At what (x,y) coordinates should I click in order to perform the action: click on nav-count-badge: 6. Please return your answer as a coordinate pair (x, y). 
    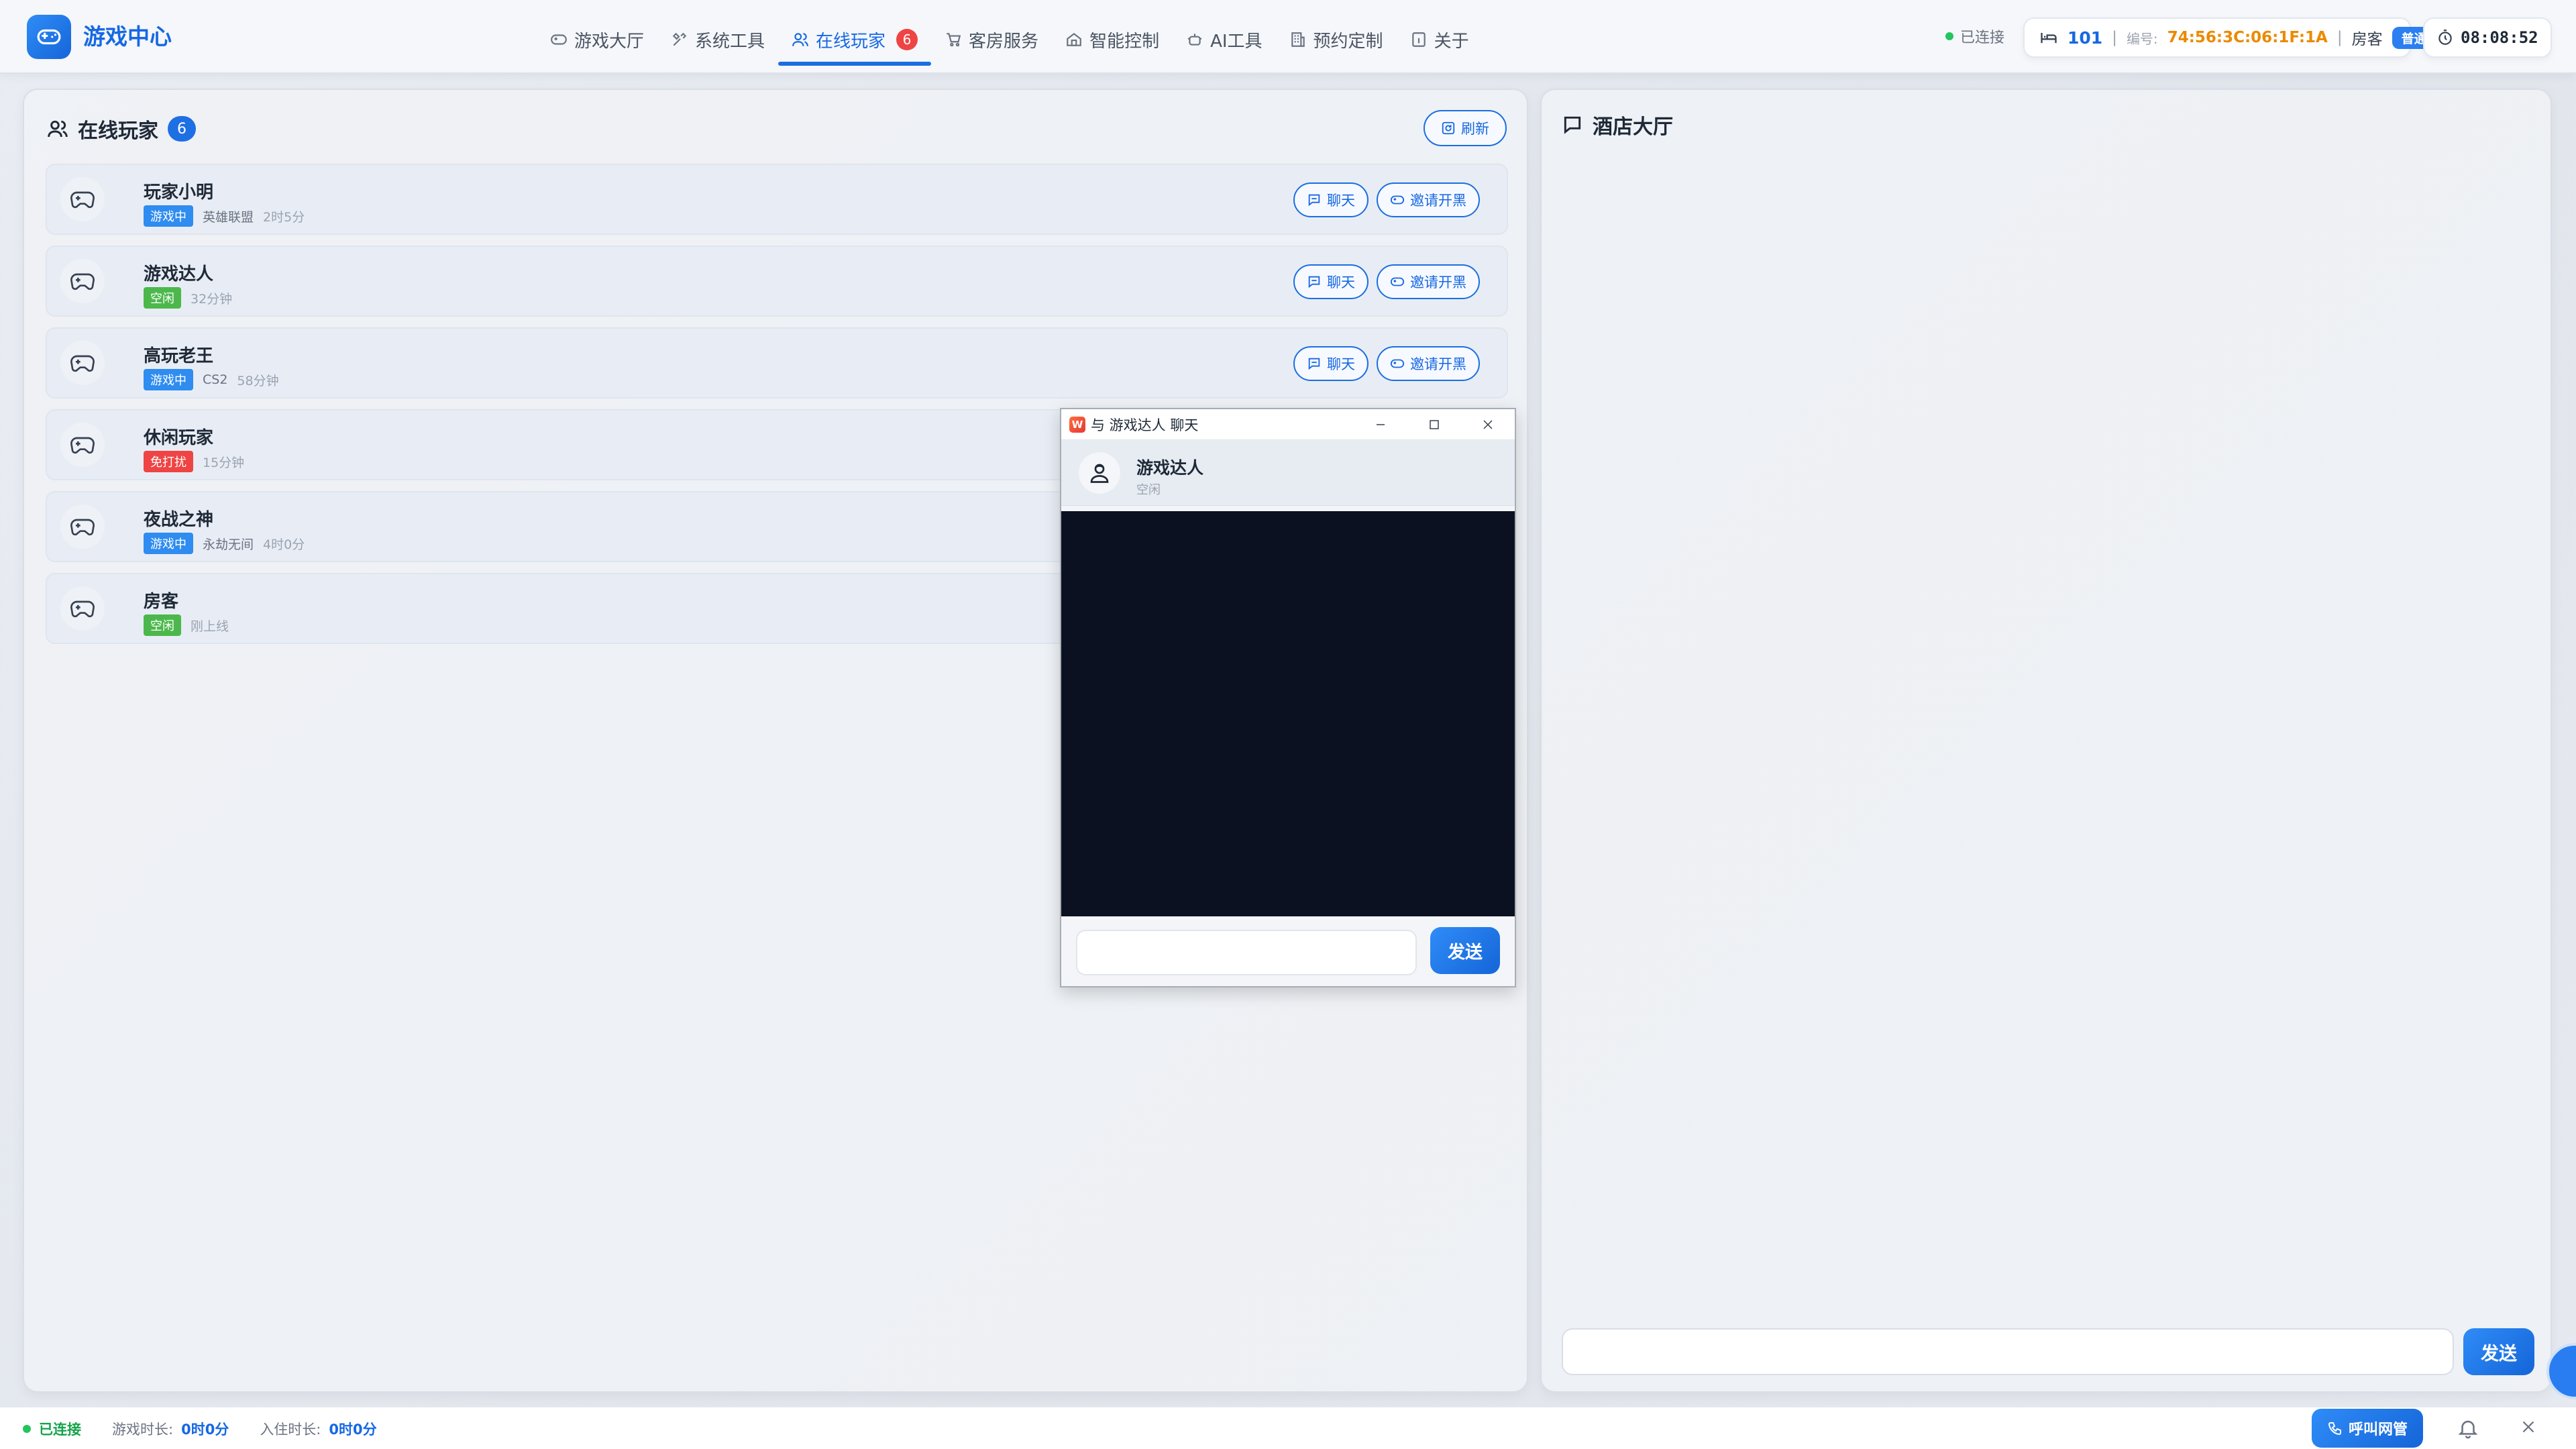
    Looking at the image, I should click on (907, 39).